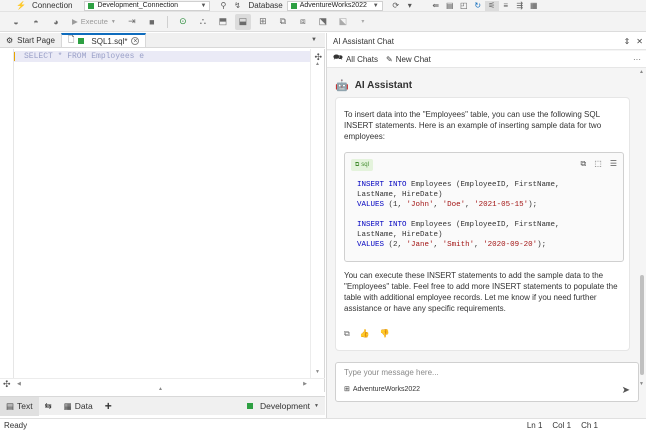 This screenshot has height=432, width=646. What do you see at coordinates (152, 22) in the screenshot?
I see `stop-icon: ■` at bounding box center [152, 22].